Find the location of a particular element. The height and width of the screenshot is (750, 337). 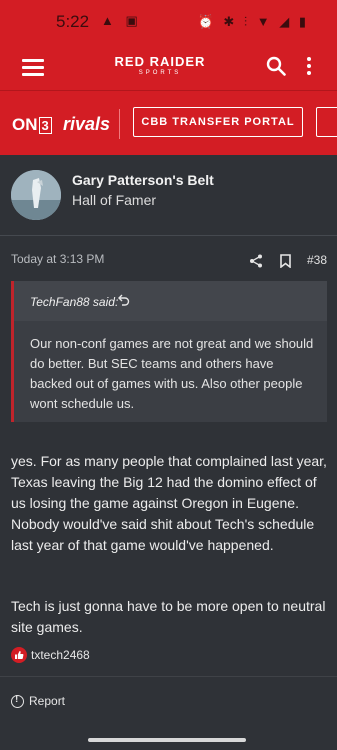

reactions-summary: txtech2468 is located at coordinates (50, 655).